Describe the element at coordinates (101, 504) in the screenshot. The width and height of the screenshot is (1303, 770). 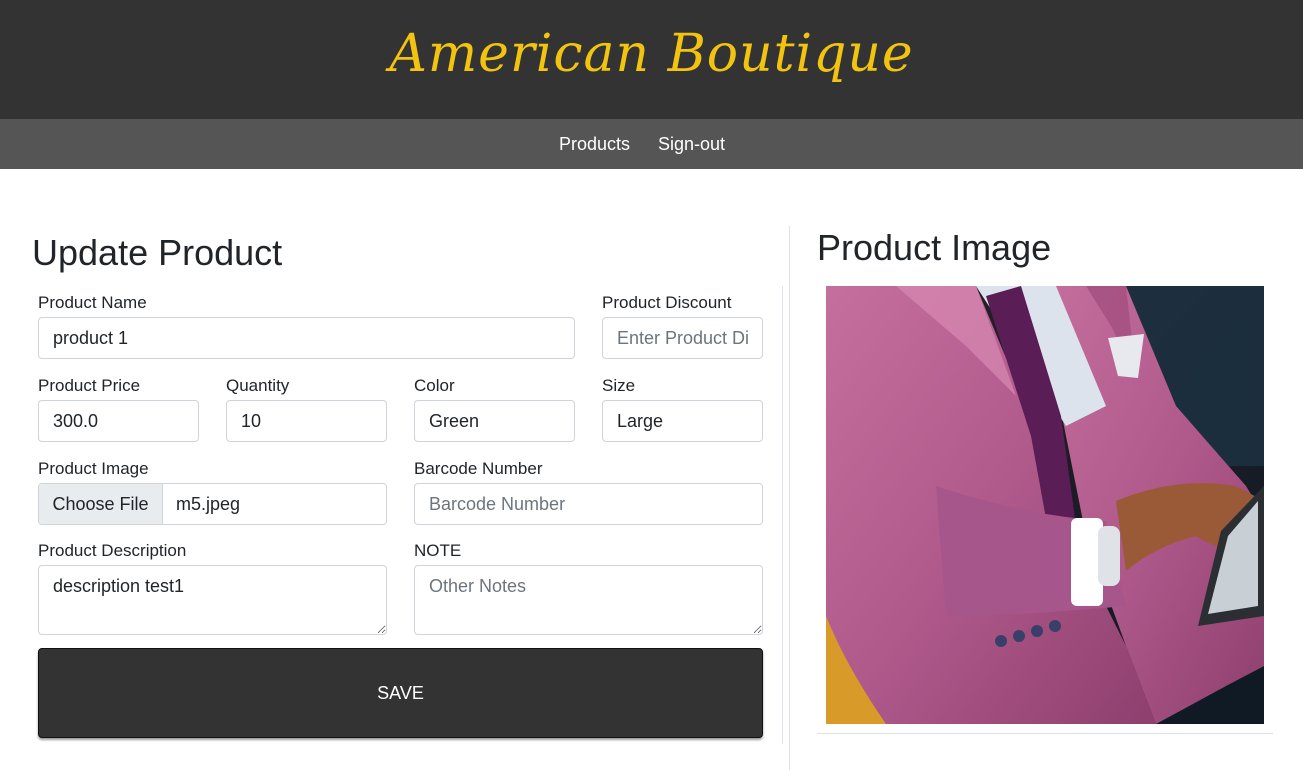
I see `choose-file-button: Choose File` at that location.